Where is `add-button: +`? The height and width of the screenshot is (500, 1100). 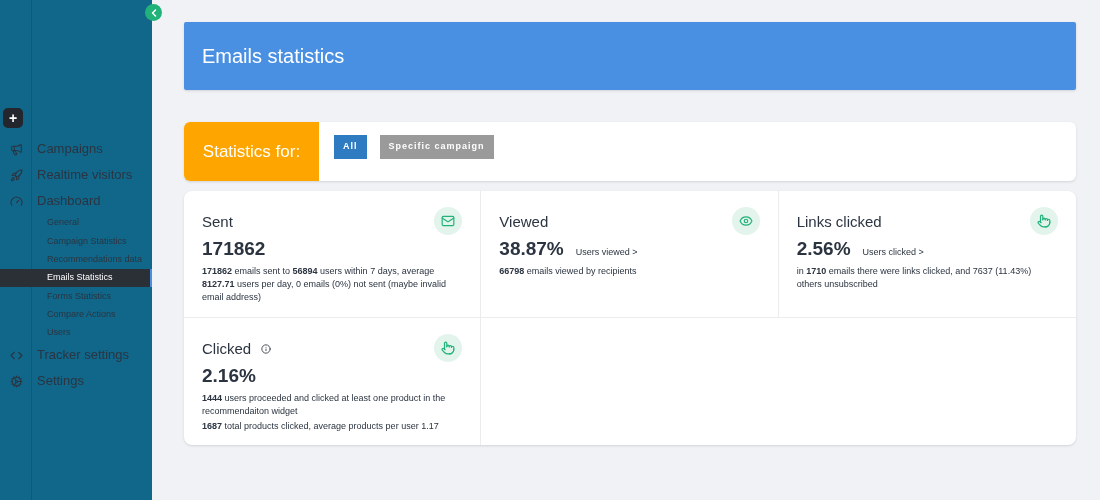 add-button: + is located at coordinates (13, 118).